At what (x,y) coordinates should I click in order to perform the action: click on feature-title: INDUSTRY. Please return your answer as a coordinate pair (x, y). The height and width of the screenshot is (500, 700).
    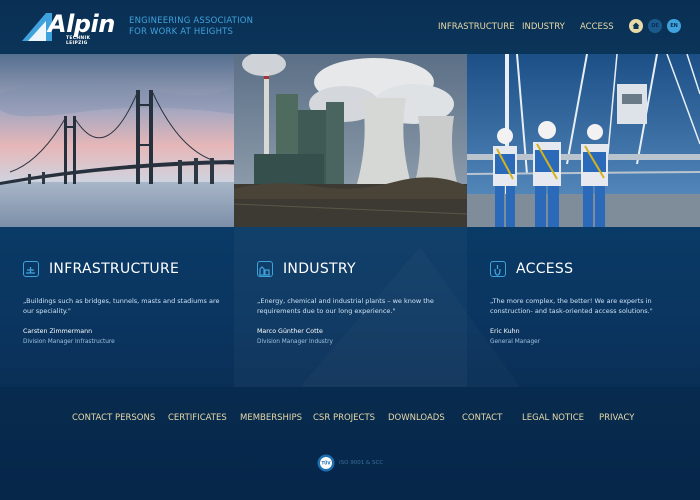
    Looking at the image, I should click on (319, 269).